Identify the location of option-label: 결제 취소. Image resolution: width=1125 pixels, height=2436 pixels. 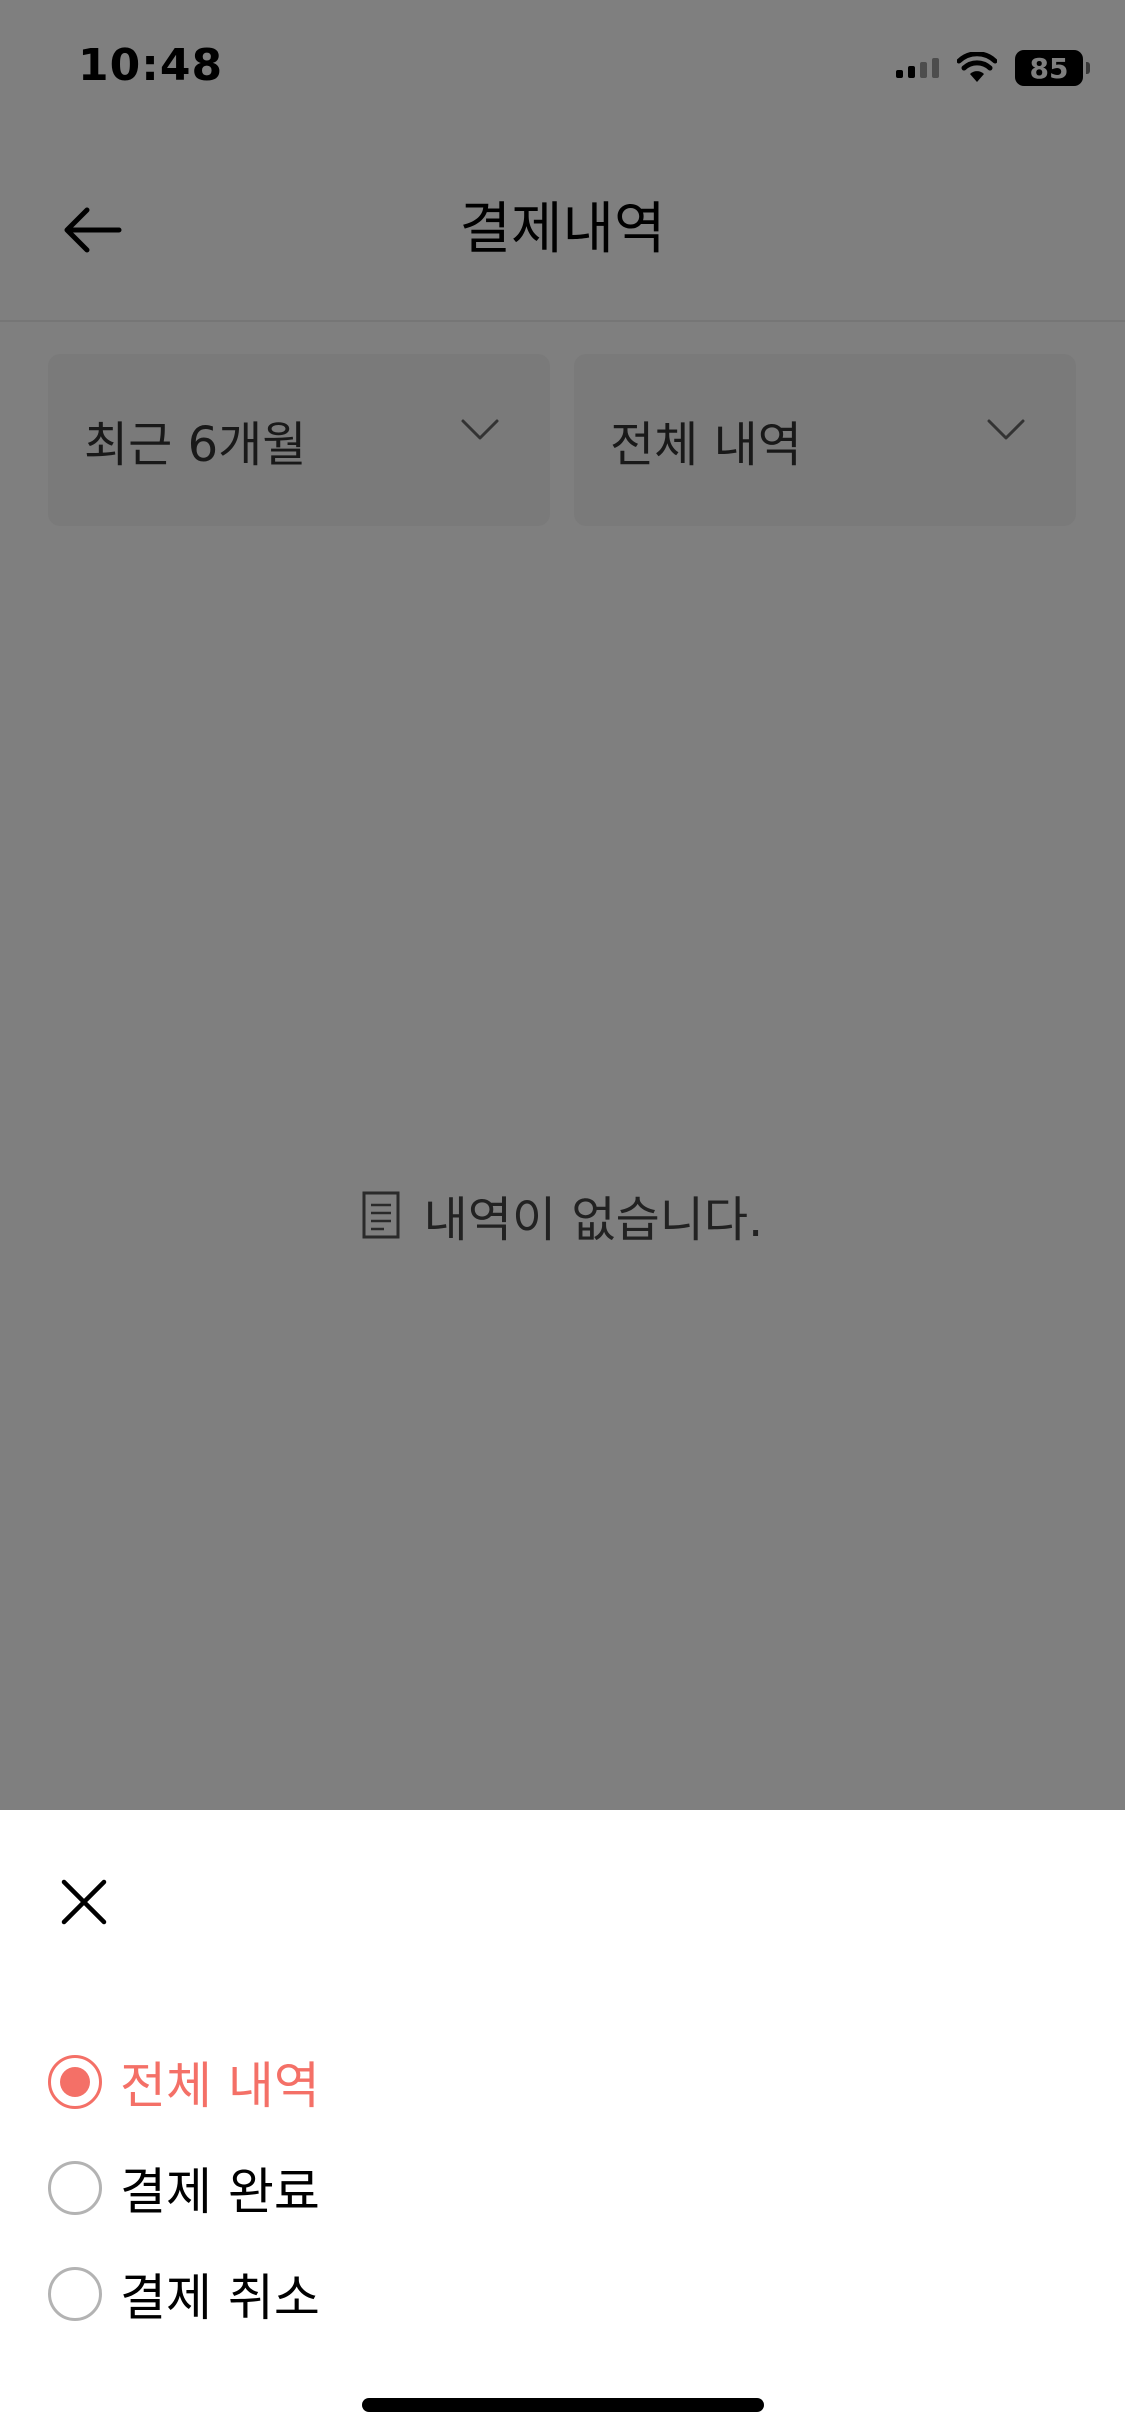
(220, 2298).